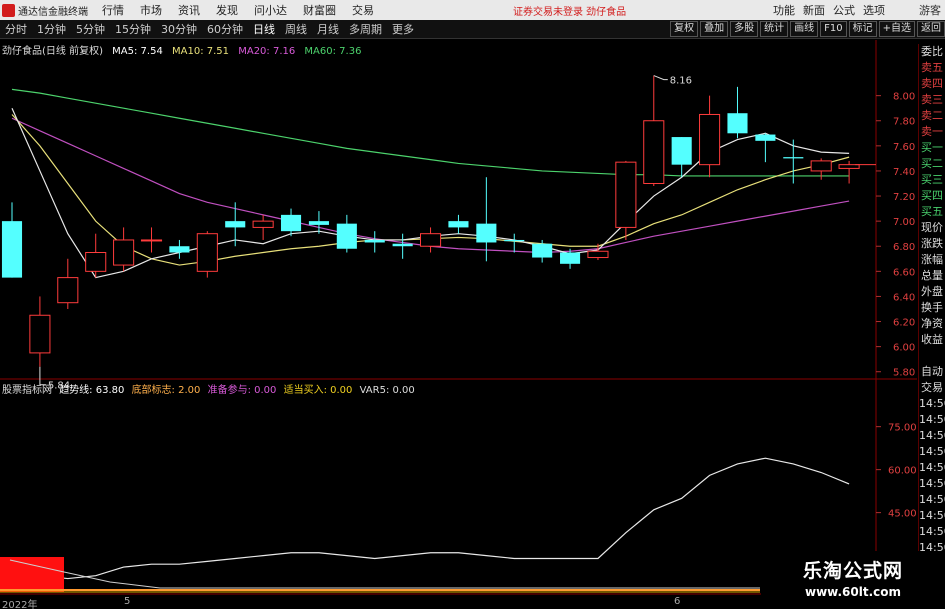 This screenshot has height=609, width=945. Describe the element at coordinates (902, 471) in the screenshot. I see `ind-tick-label: 60.00` at that location.